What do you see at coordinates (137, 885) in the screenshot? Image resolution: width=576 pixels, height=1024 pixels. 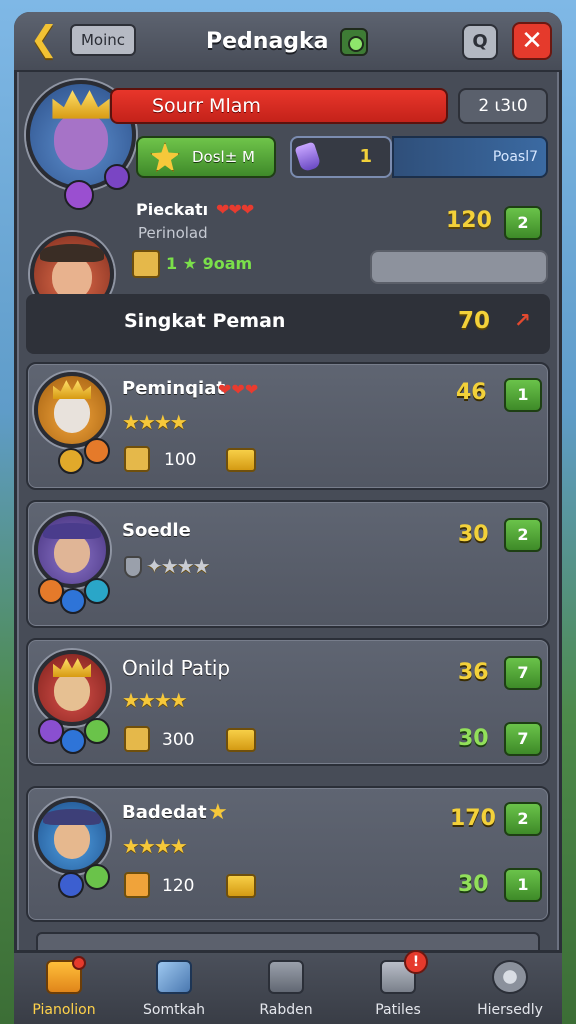 I see `book-item-icon` at bounding box center [137, 885].